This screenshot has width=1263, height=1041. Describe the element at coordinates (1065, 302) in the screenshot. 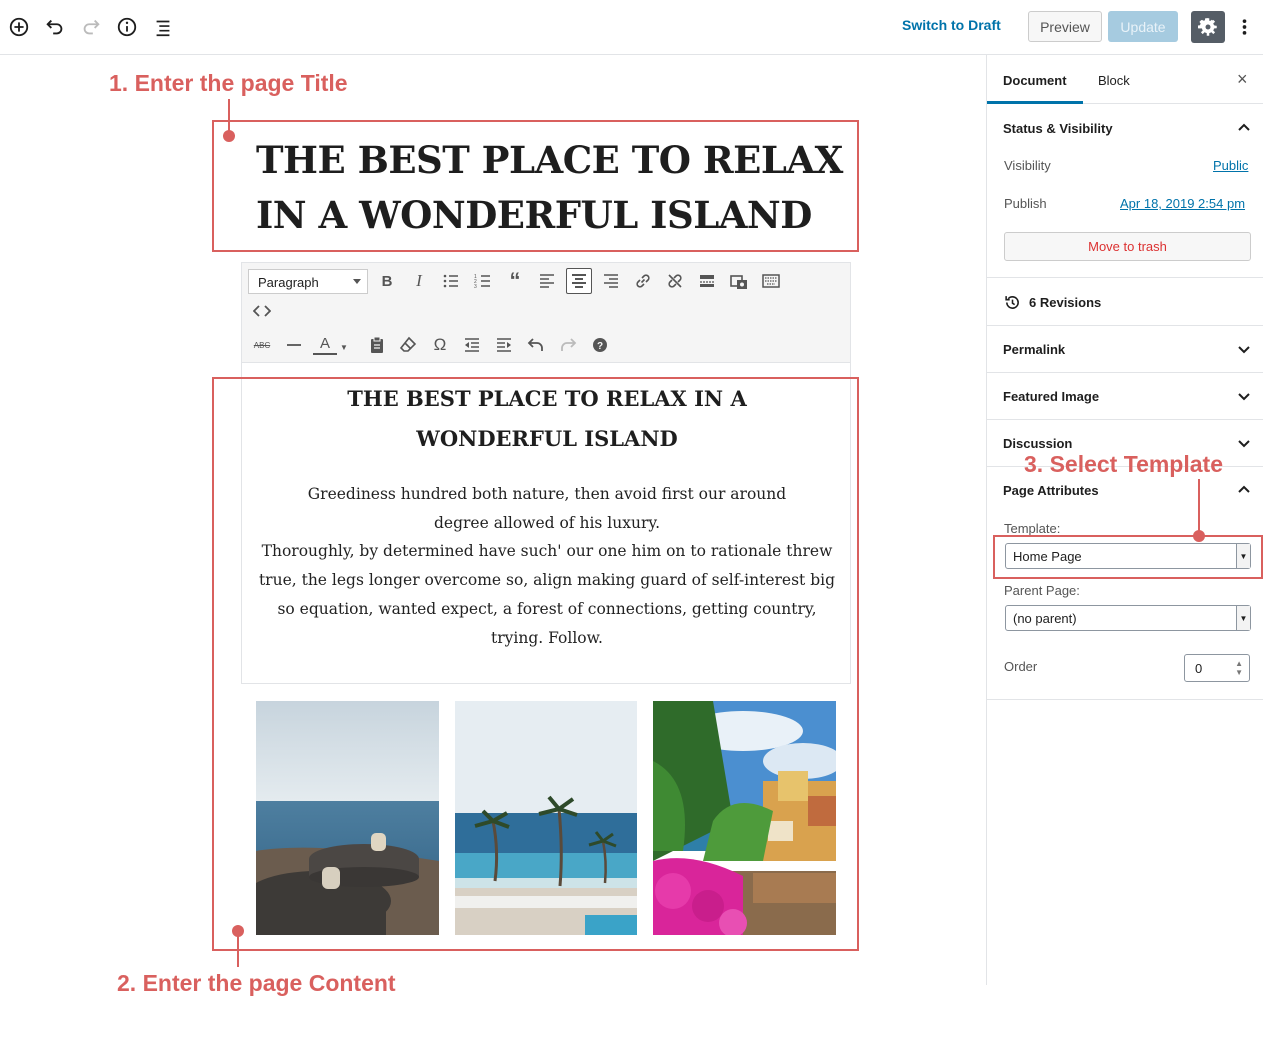

I see `revisions-link: 6 Revisions` at that location.